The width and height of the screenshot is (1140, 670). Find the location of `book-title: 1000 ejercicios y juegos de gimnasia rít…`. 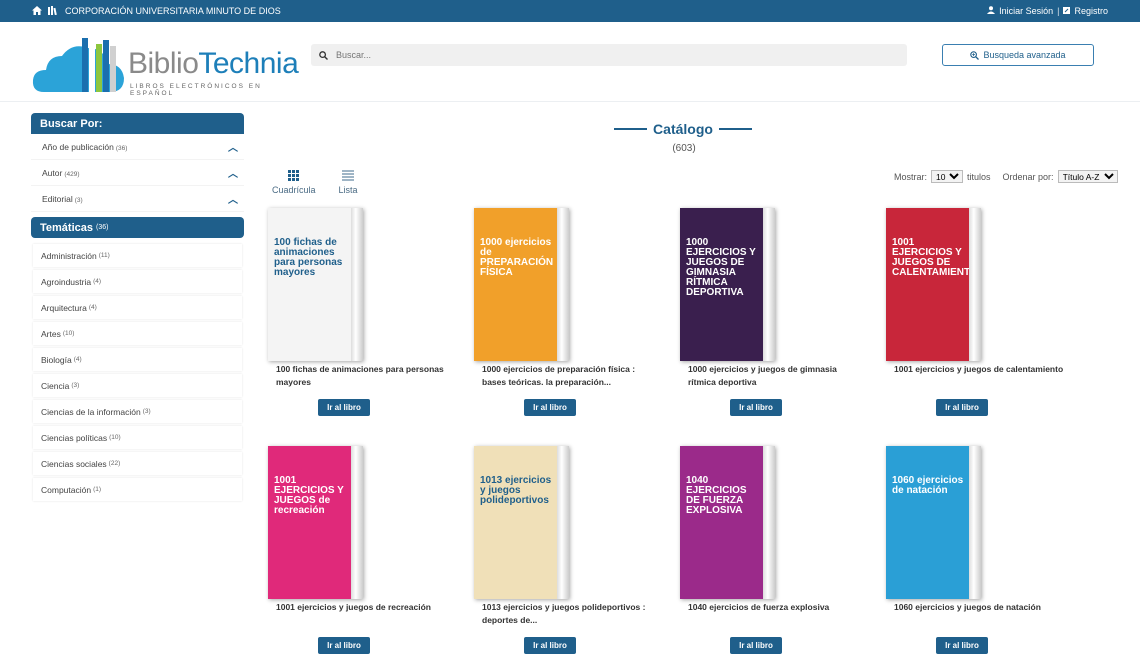

book-title: 1000 ejercicios y juegos de gimnasia rít… is located at coordinates (773, 376).